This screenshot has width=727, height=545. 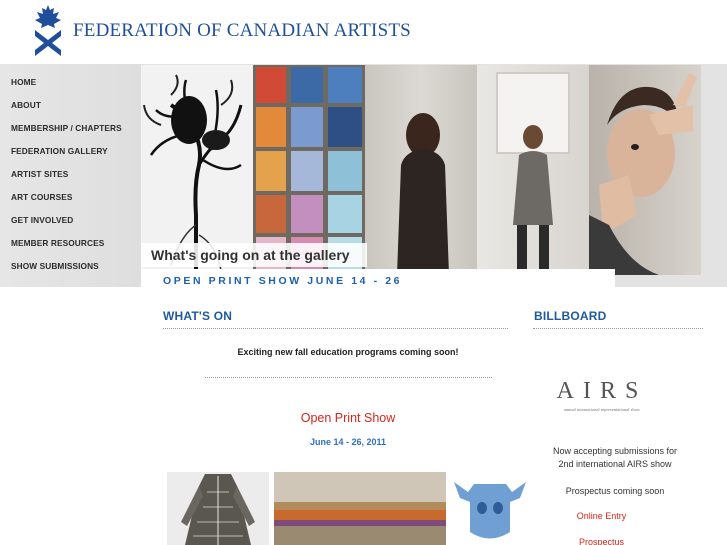 What do you see at coordinates (533, 170) in the screenshot?
I see `hero-image-art-viewer` at bounding box center [533, 170].